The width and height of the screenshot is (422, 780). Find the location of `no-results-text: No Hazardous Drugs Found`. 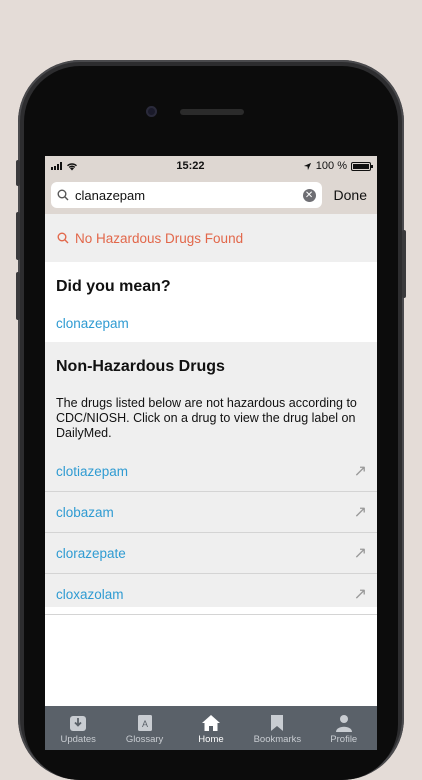

no-results-text: No Hazardous Drugs Found is located at coordinates (159, 238).